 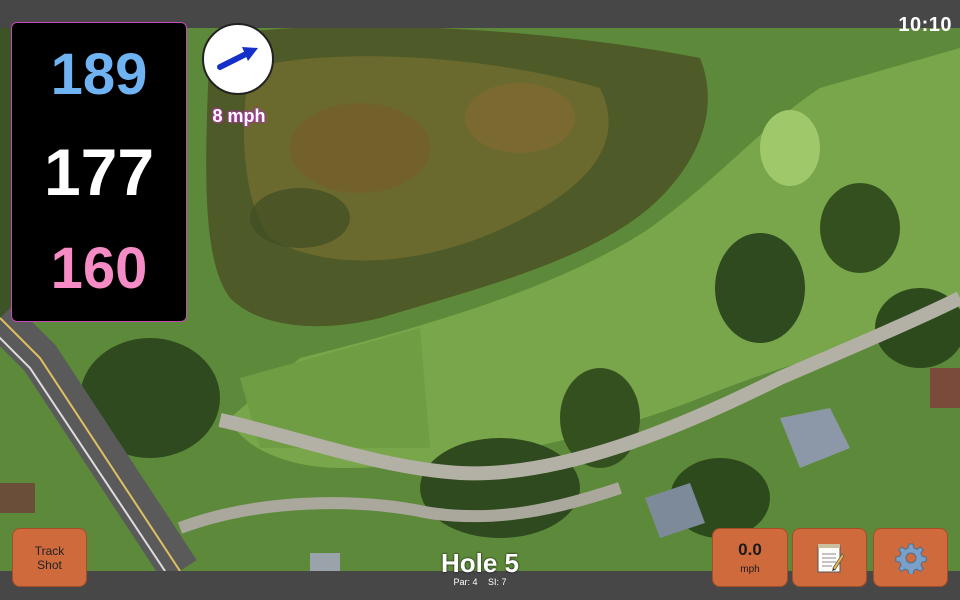 I want to click on track-shot-button: Track Shot, so click(x=49, y=557).